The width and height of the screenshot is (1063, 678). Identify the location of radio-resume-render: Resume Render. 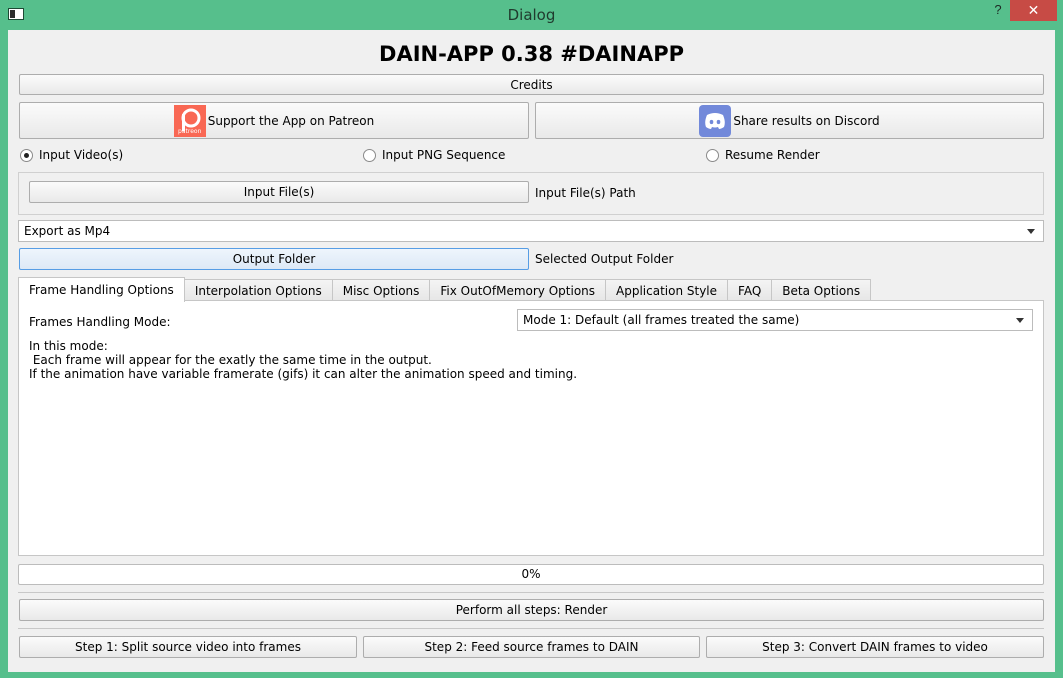
(763, 155).